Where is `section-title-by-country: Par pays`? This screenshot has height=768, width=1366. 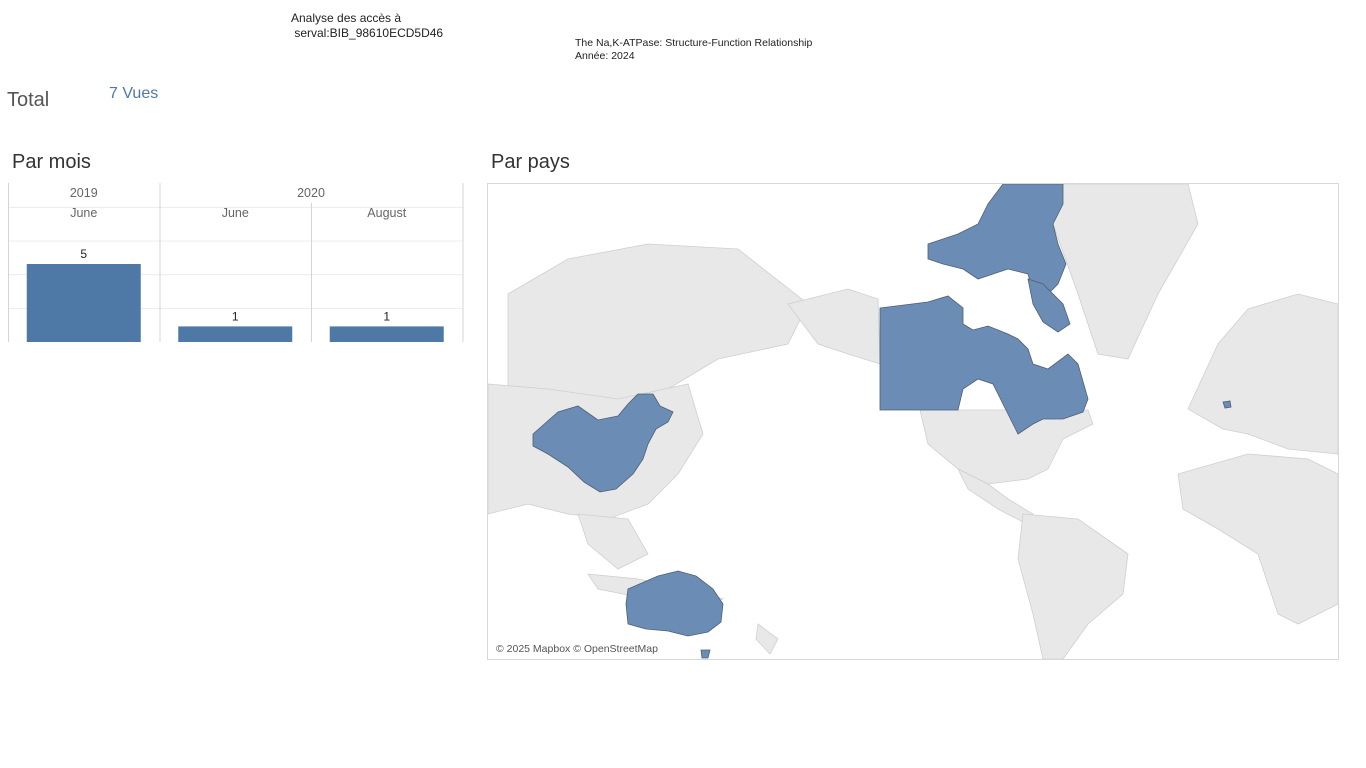
section-title-by-country: Par pays is located at coordinates (530, 162).